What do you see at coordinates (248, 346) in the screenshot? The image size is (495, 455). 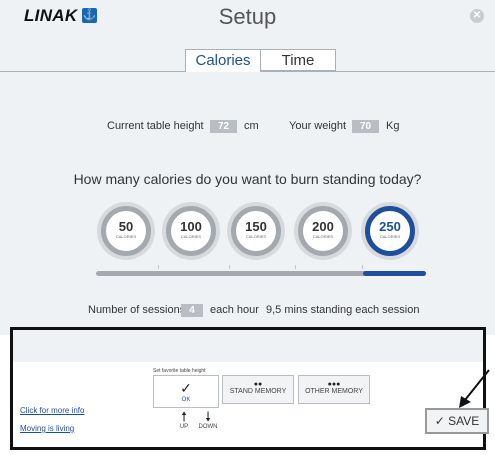 I see `control-bar-header` at bounding box center [248, 346].